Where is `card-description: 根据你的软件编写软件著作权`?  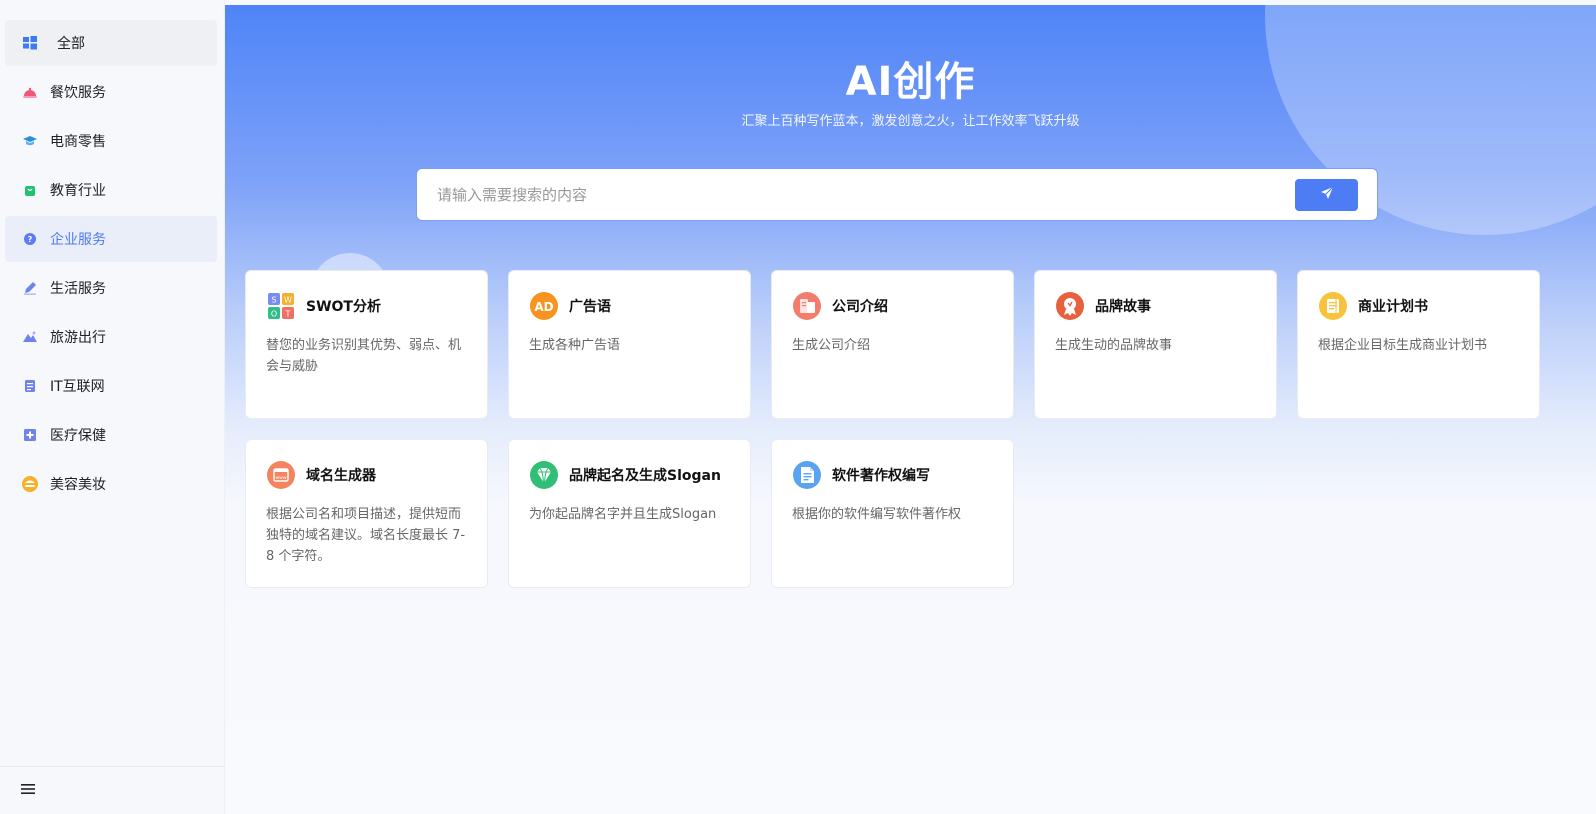
card-description: 根据你的软件编写软件著作权 is located at coordinates (877, 514).